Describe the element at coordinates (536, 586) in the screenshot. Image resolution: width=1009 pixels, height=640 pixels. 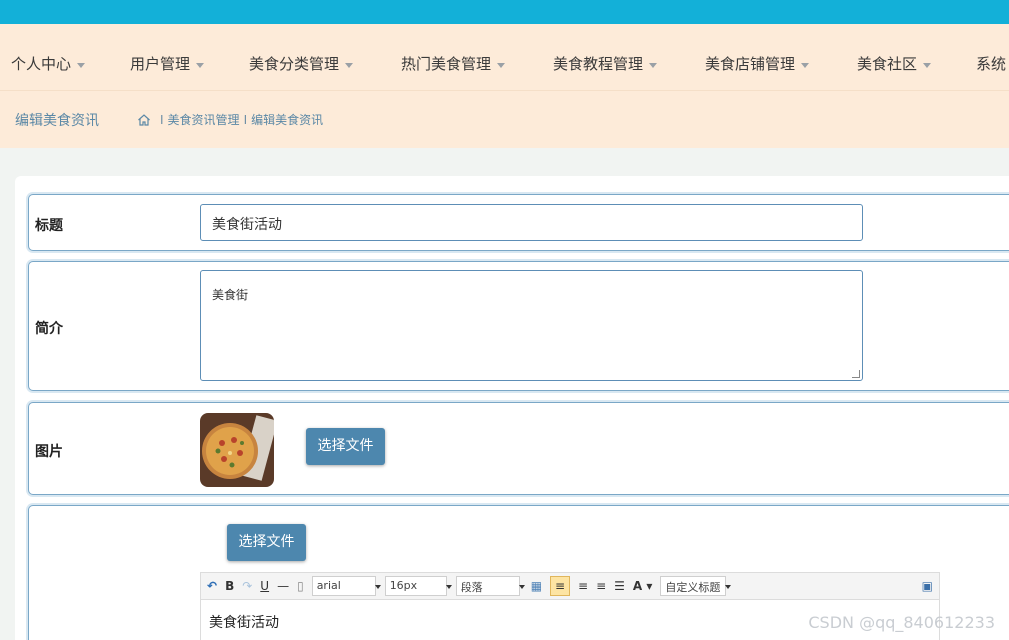
I see `table-icon: ▦` at that location.